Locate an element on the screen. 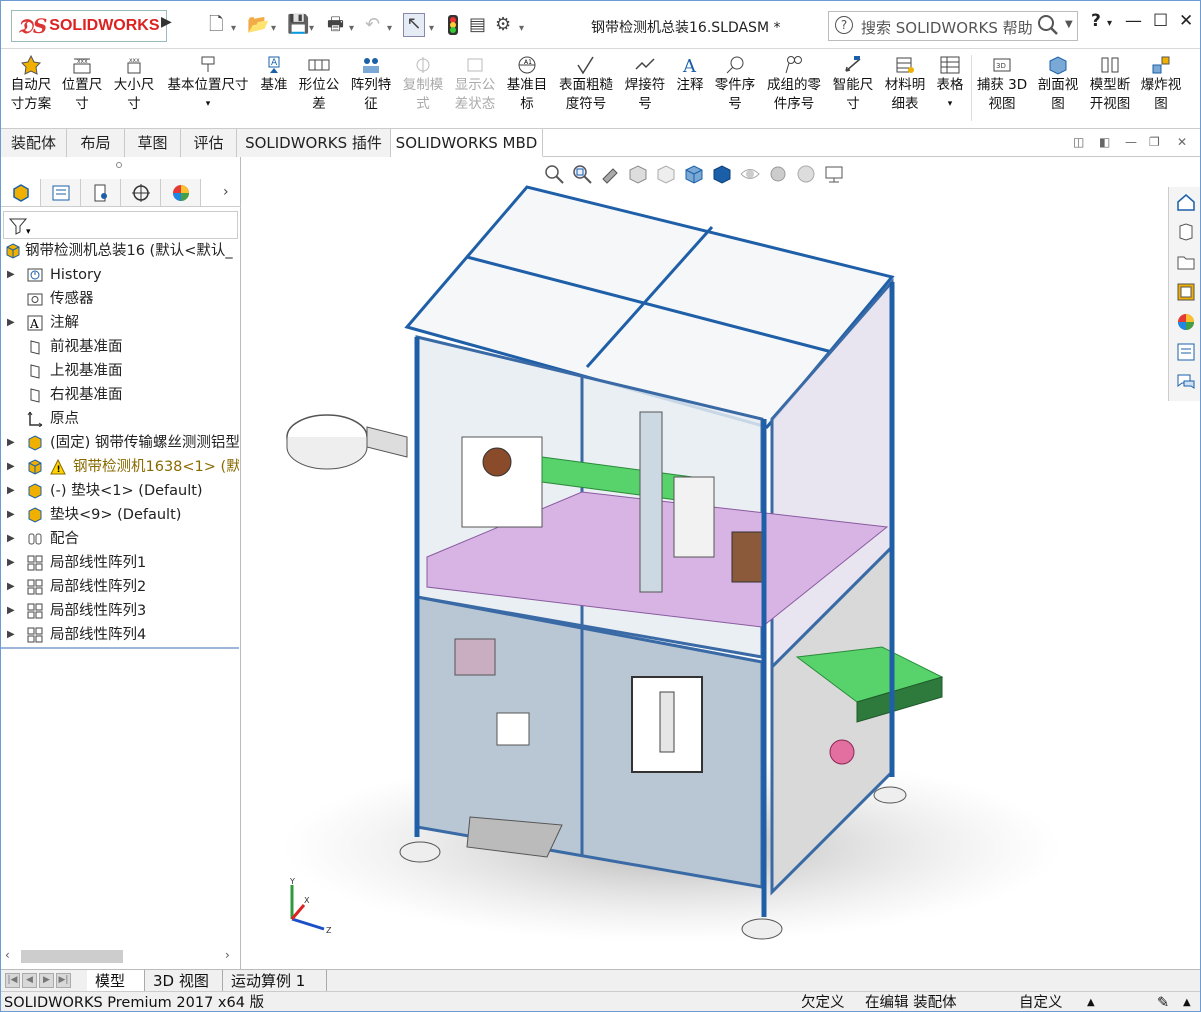  smart-dimension-button: 智能尺寸 is located at coordinates (853, 84).